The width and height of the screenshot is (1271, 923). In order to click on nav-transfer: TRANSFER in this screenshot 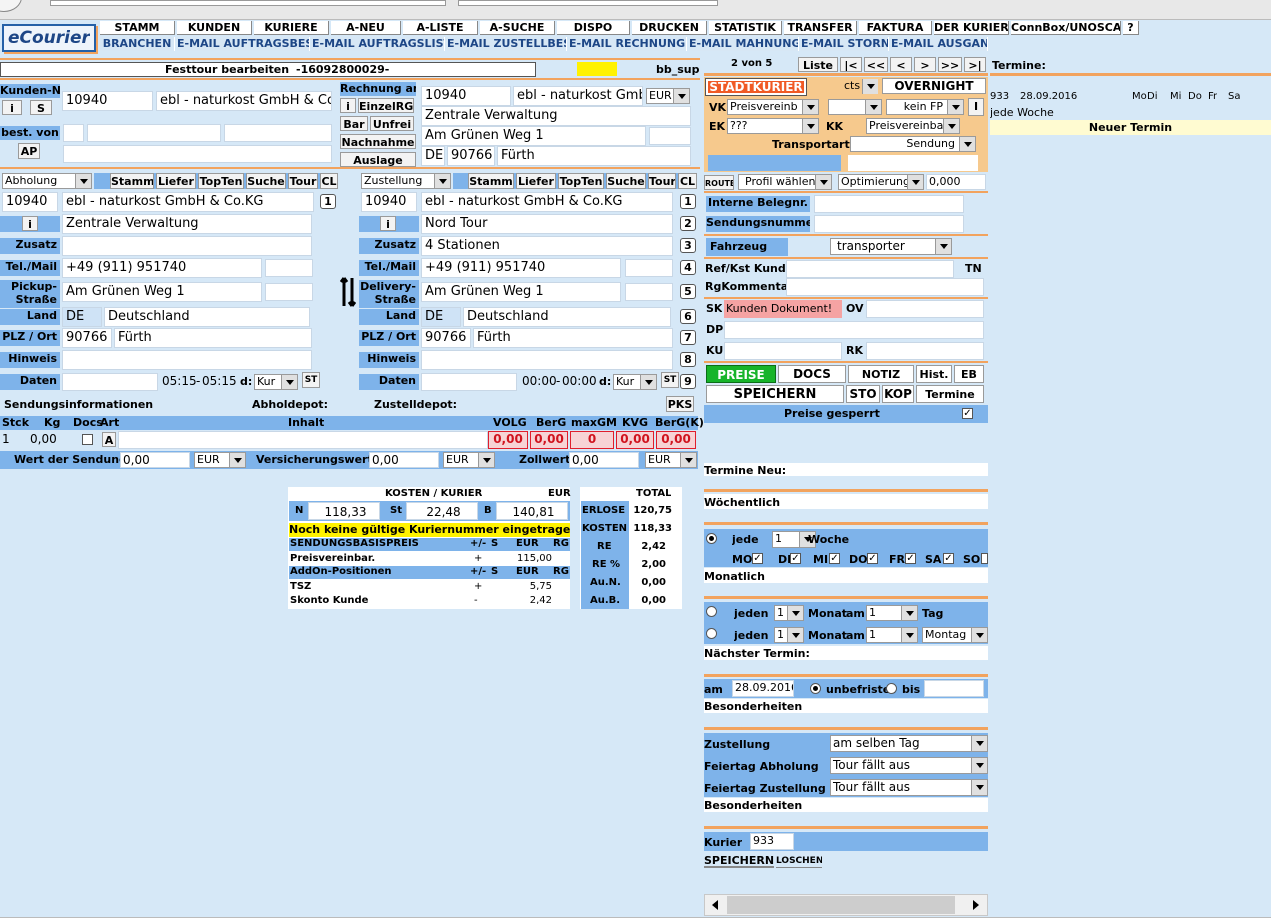, I will do `click(820, 28)`.